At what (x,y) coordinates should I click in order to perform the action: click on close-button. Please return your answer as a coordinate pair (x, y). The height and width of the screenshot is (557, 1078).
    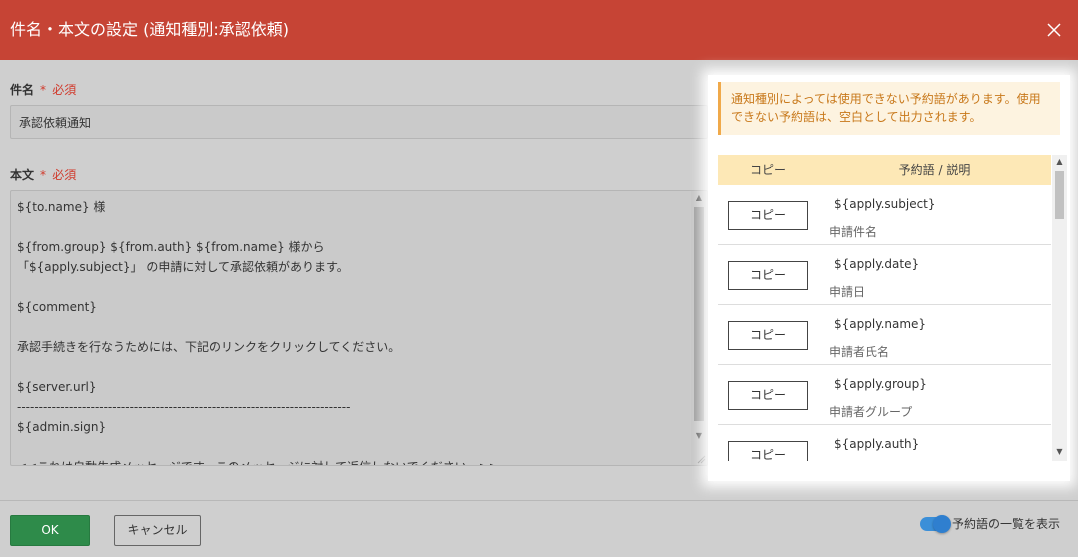
    Looking at the image, I should click on (1054, 30).